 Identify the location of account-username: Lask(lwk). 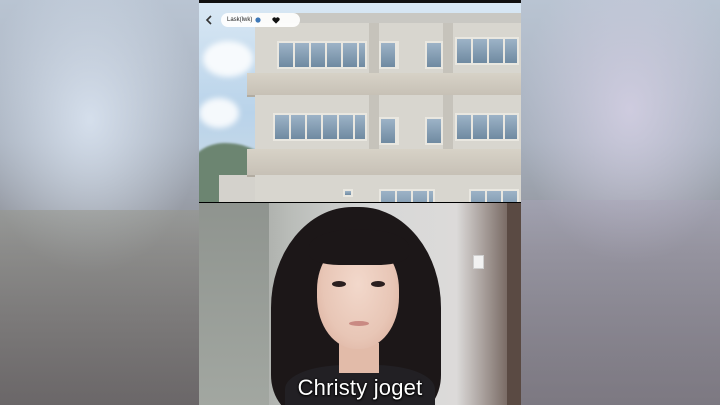
(240, 20).